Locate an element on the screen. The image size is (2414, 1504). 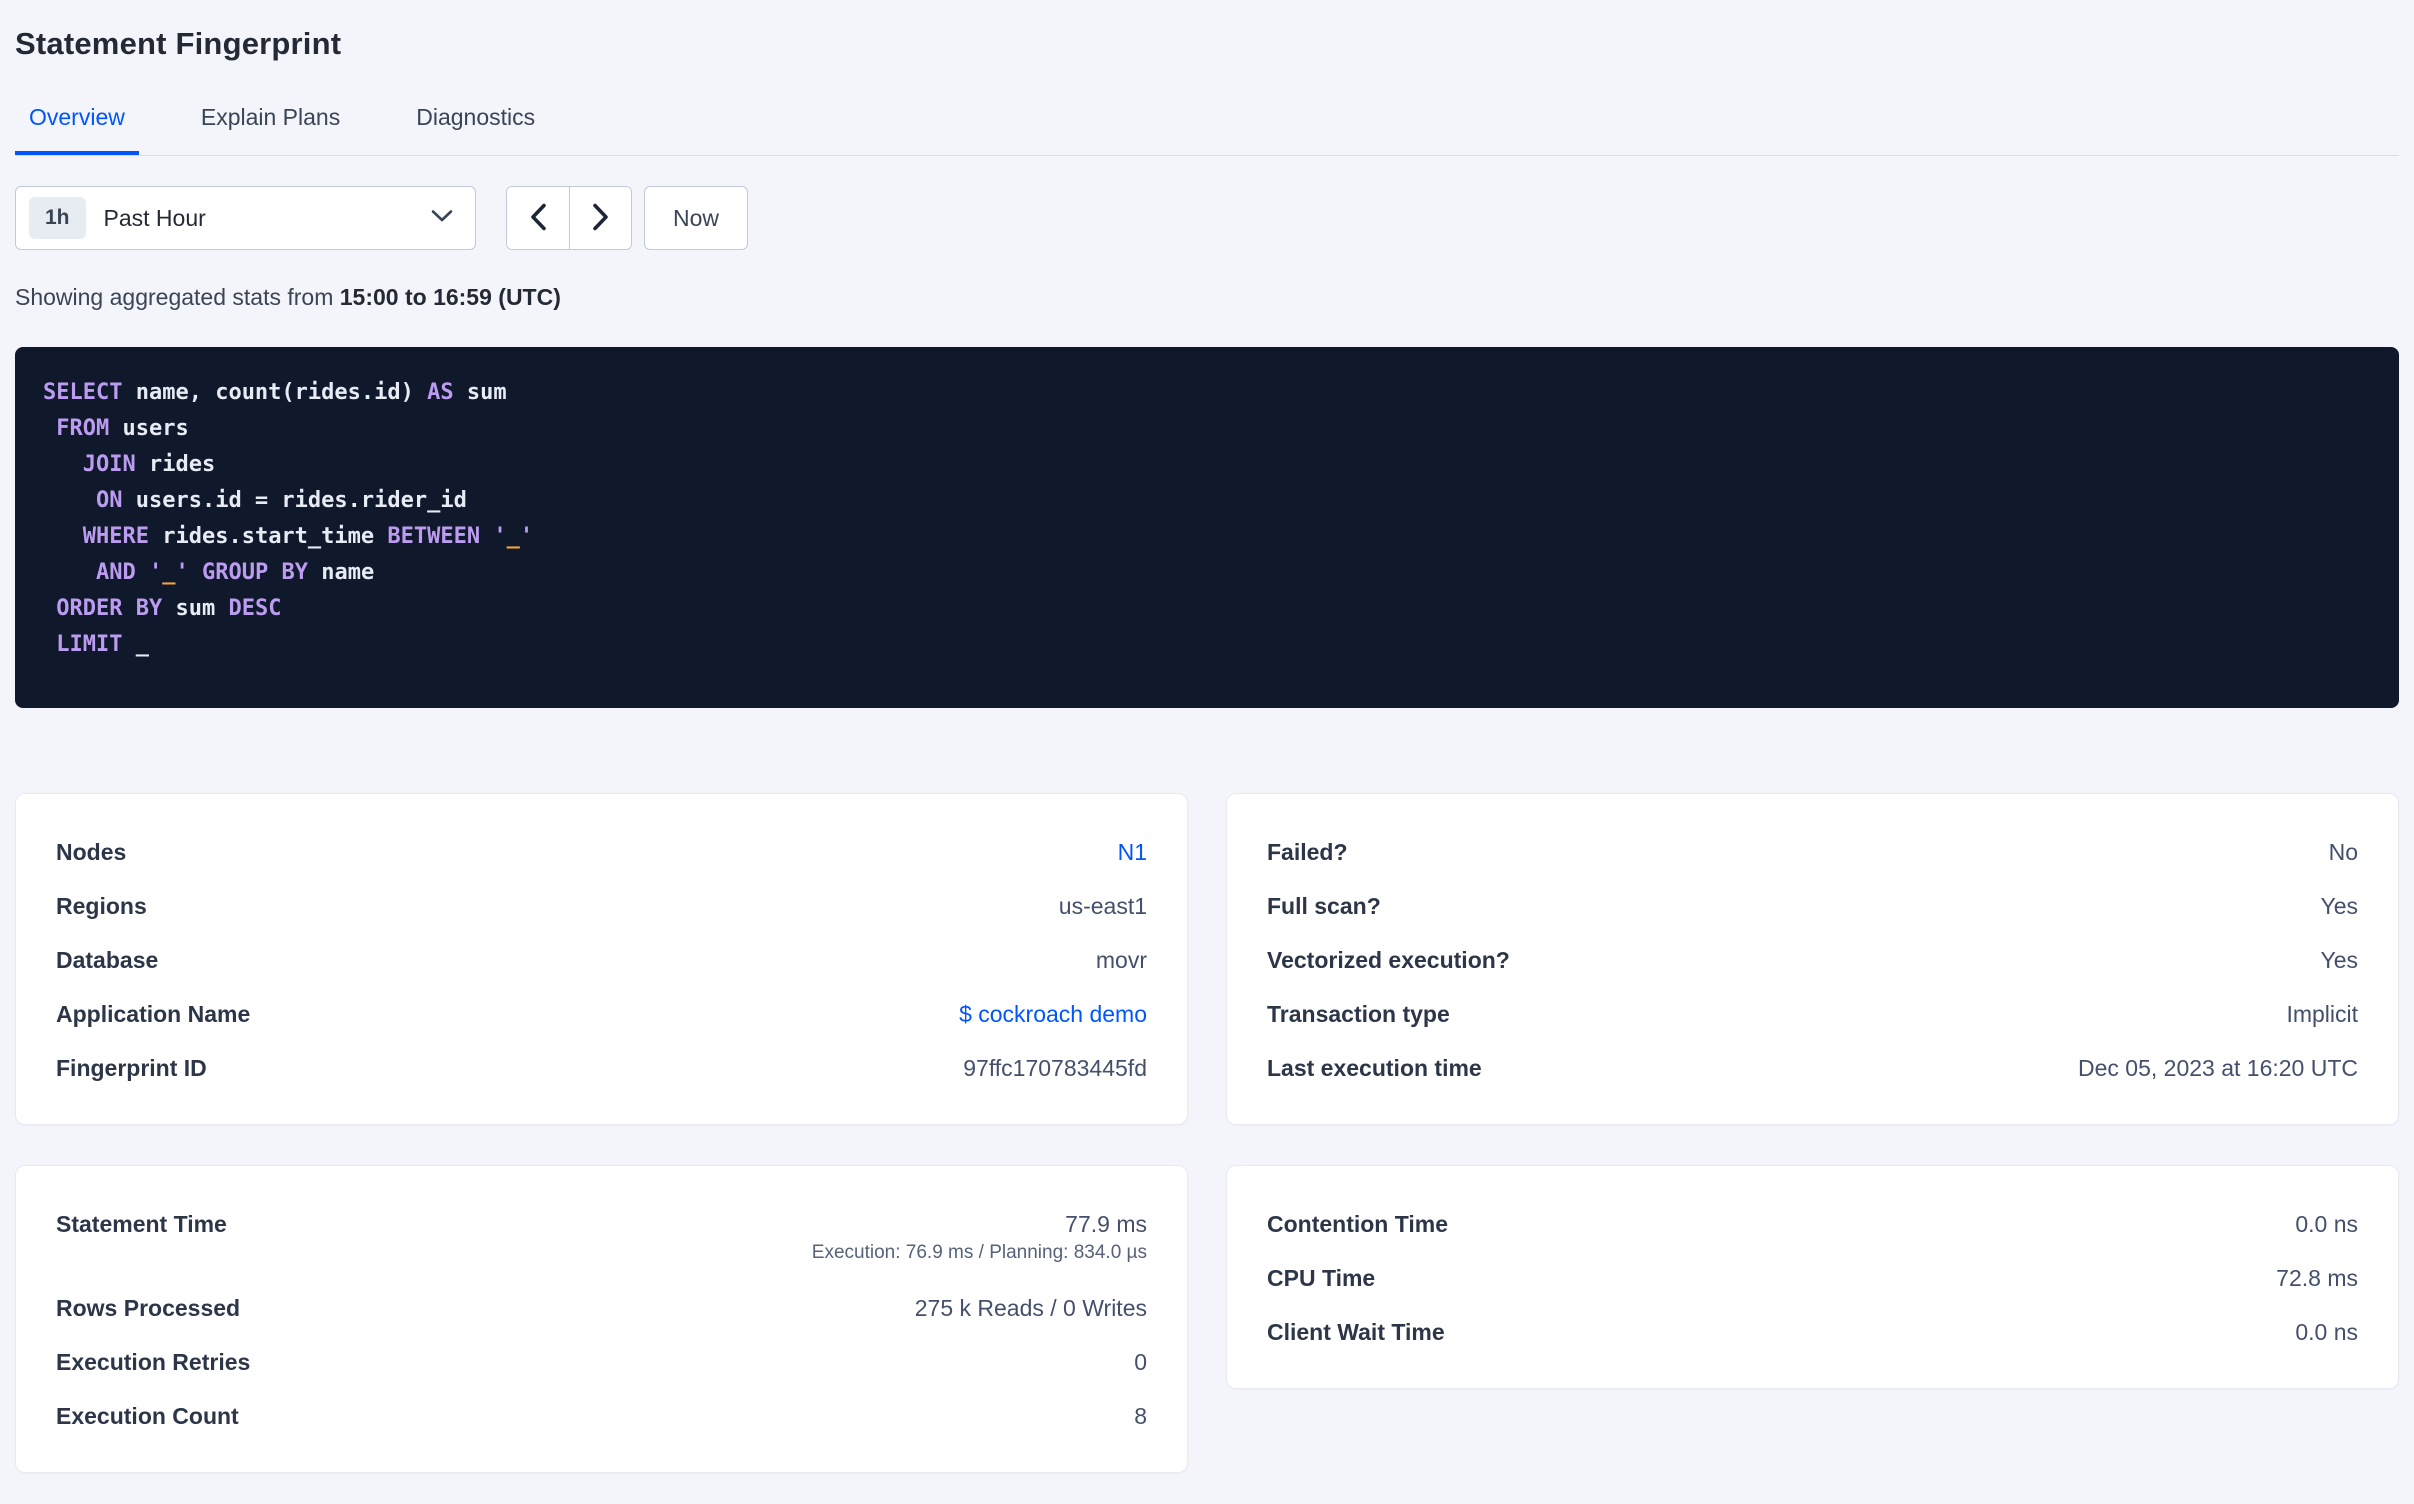
caption-time-range: 15:00 to 16:59 (UTC) is located at coordinates (450, 297).